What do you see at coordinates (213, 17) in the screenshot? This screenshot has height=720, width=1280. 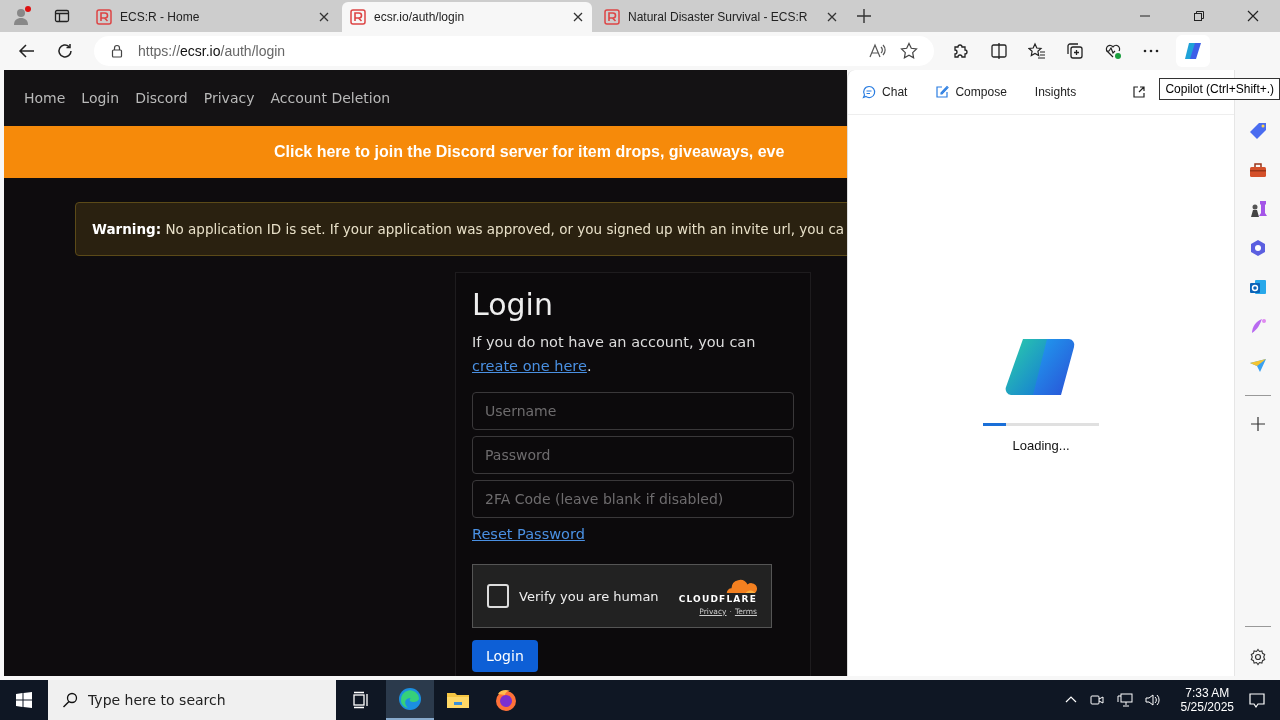 I see `browser-tab: ECS:R - Home` at bounding box center [213, 17].